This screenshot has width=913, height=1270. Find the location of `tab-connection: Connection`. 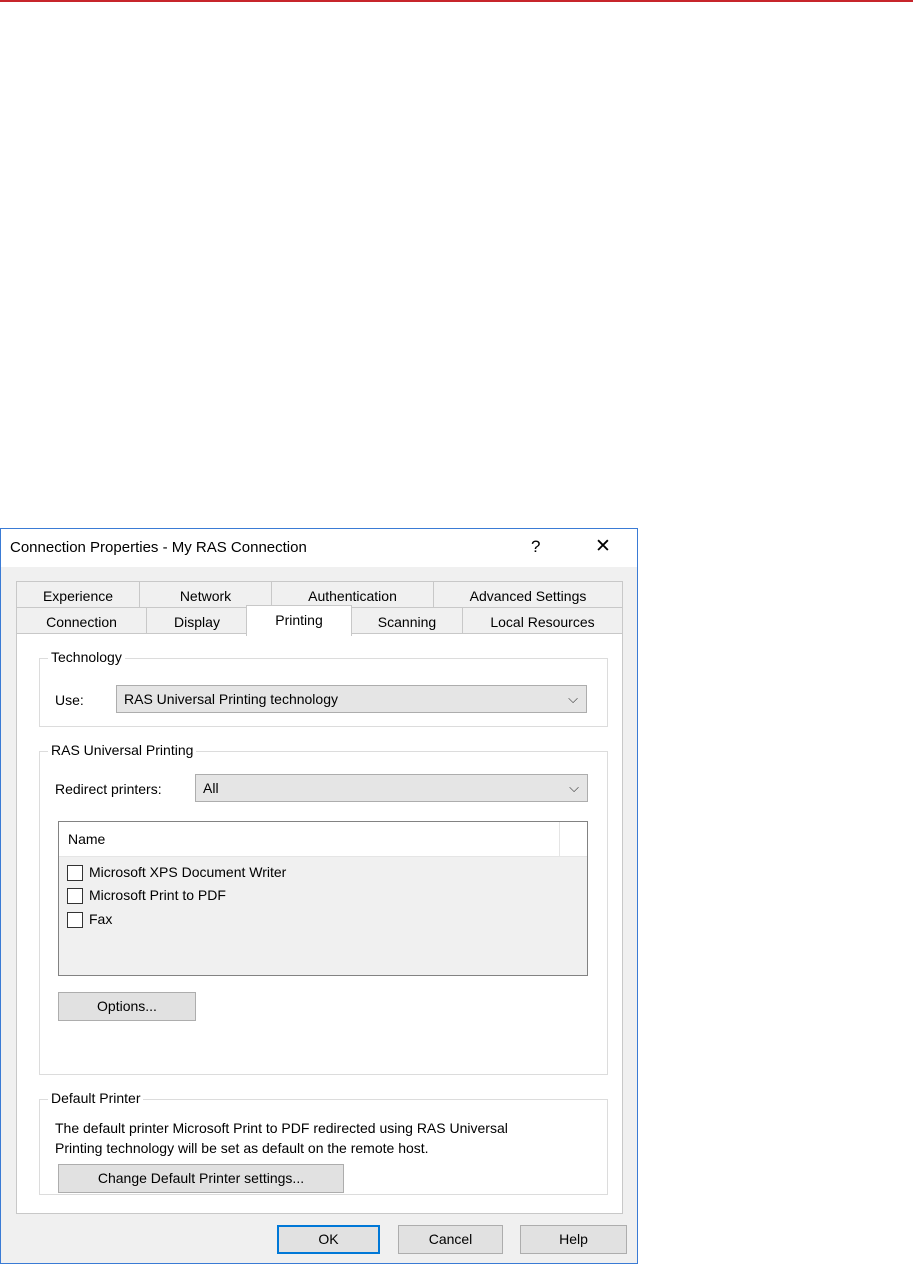

tab-connection: Connection is located at coordinates (81, 621).